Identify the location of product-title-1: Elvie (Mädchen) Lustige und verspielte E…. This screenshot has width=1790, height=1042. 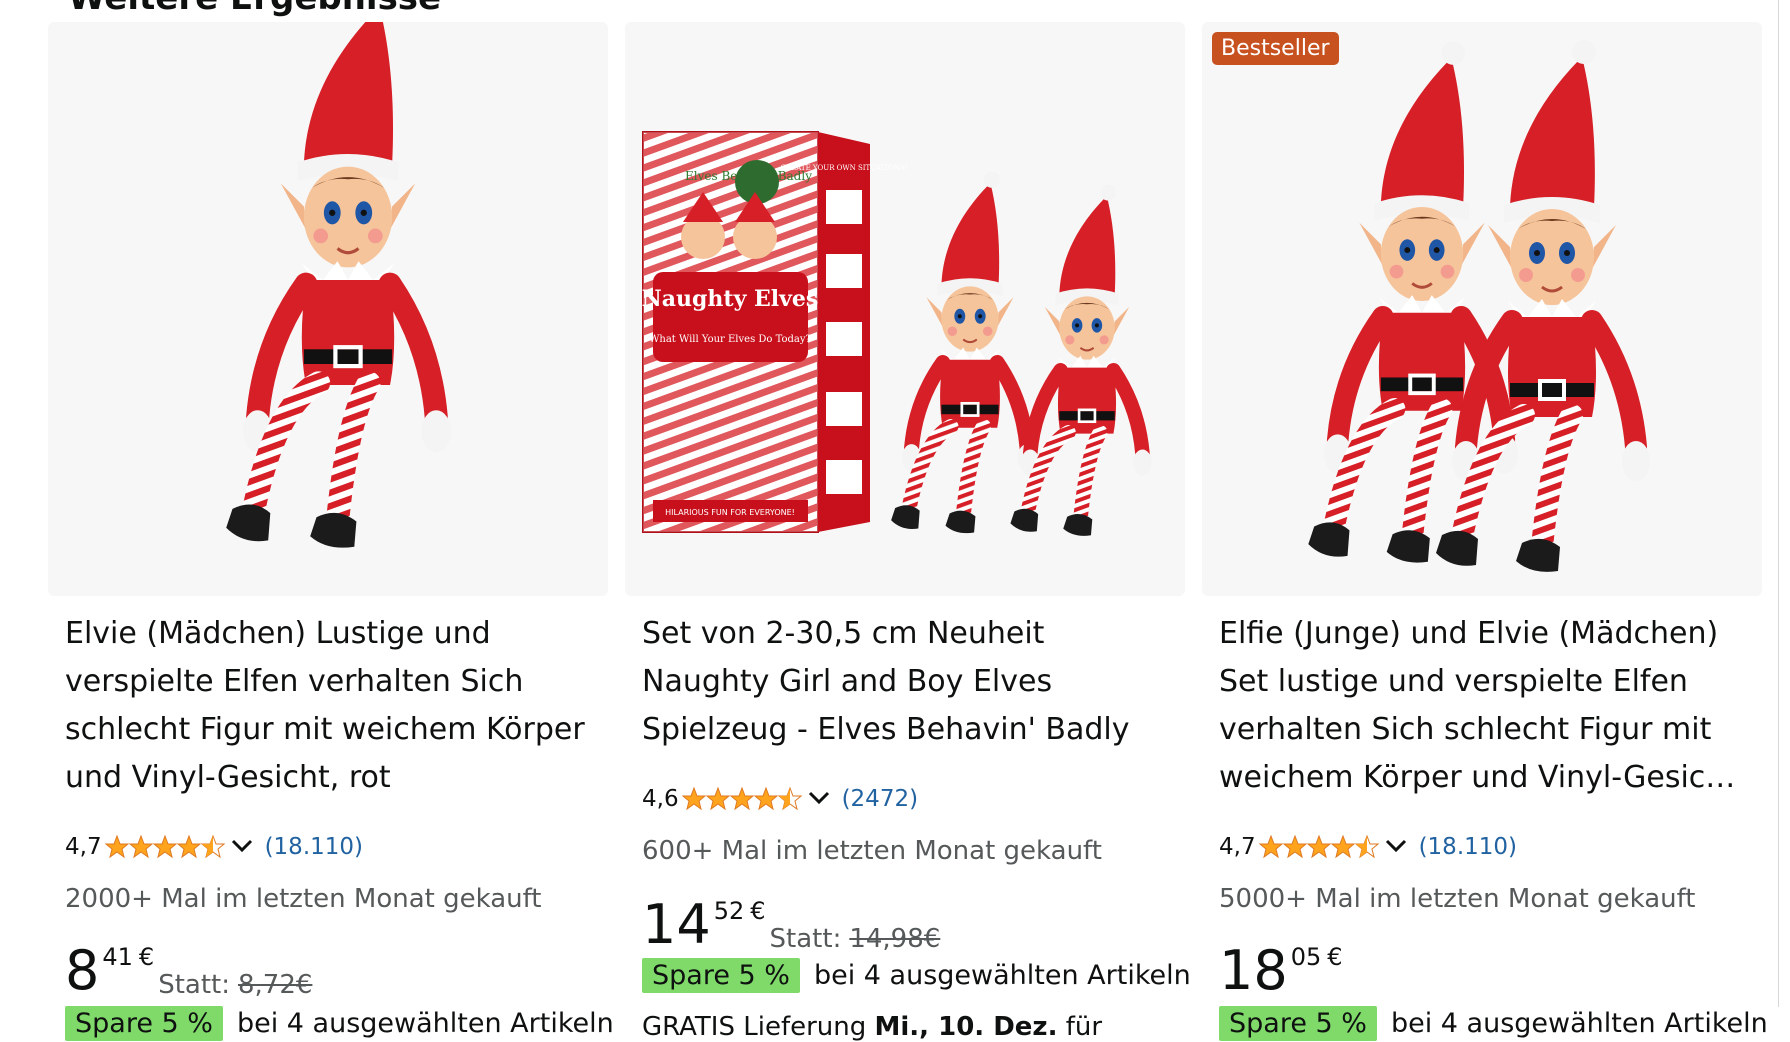
(330, 706).